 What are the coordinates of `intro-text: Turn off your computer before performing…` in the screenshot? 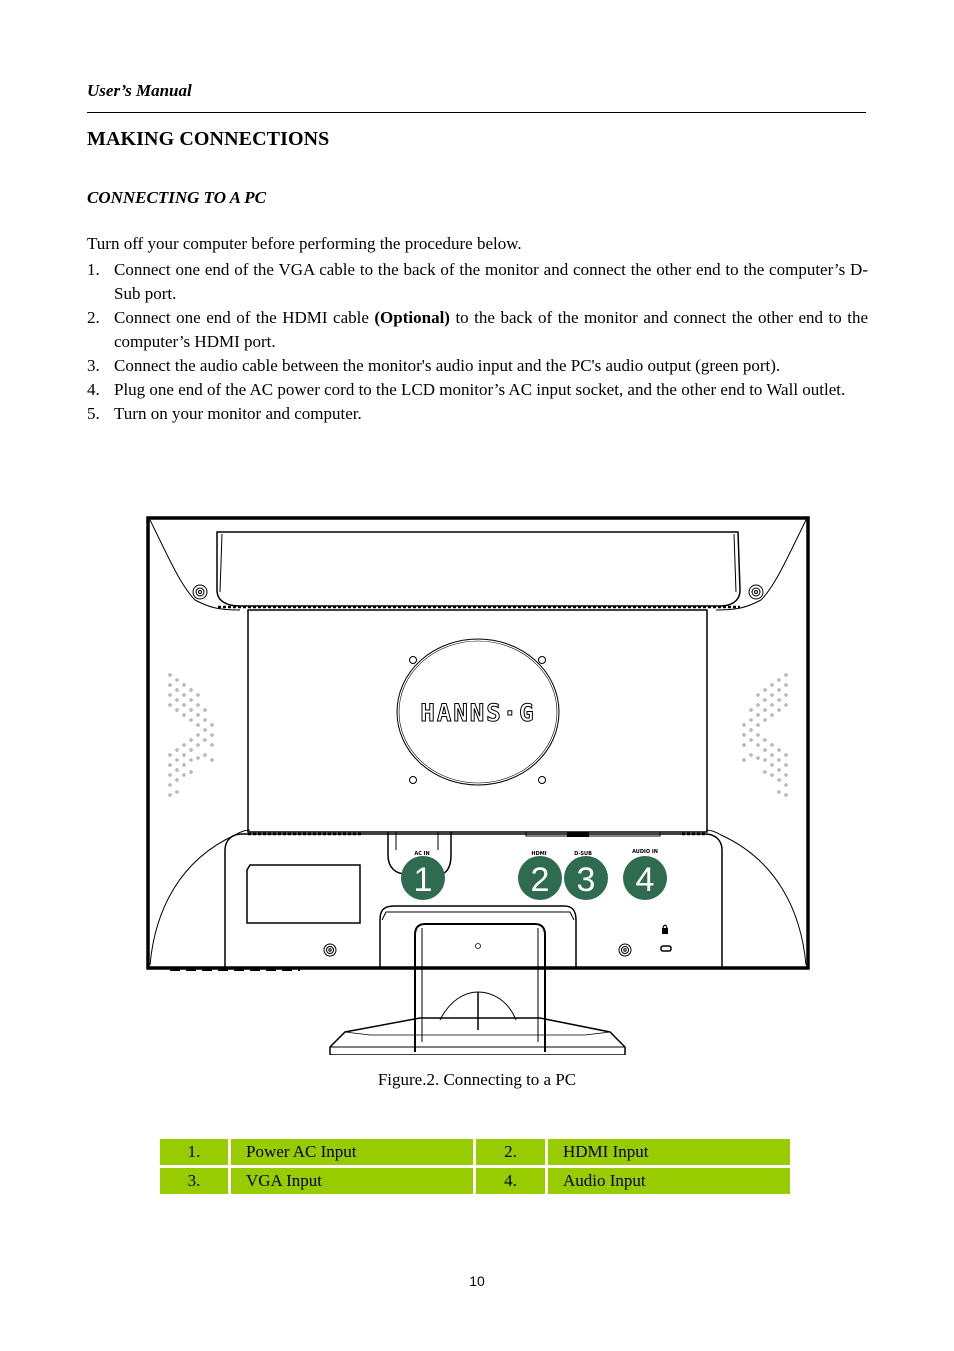 It's located at (304, 243).